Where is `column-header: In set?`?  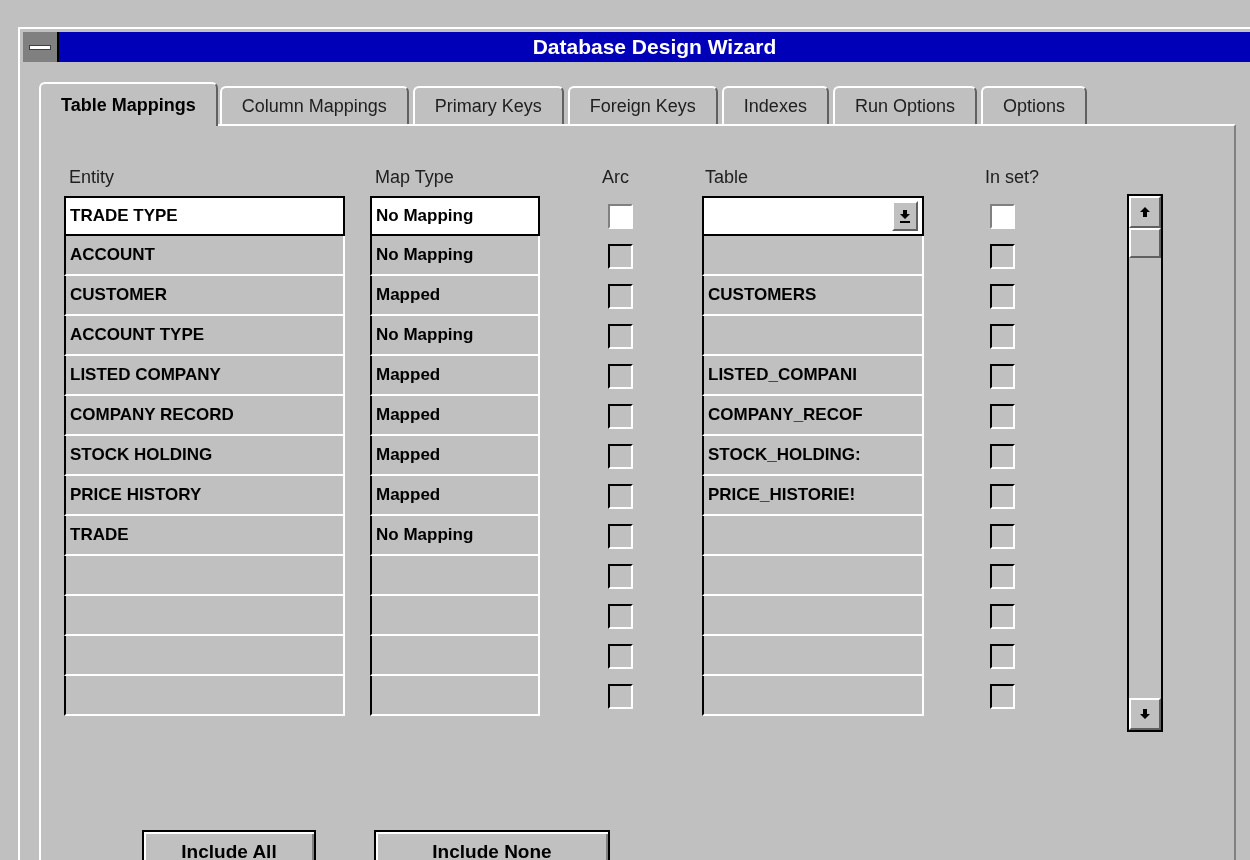
column-header: In set? is located at coordinates (1012, 177).